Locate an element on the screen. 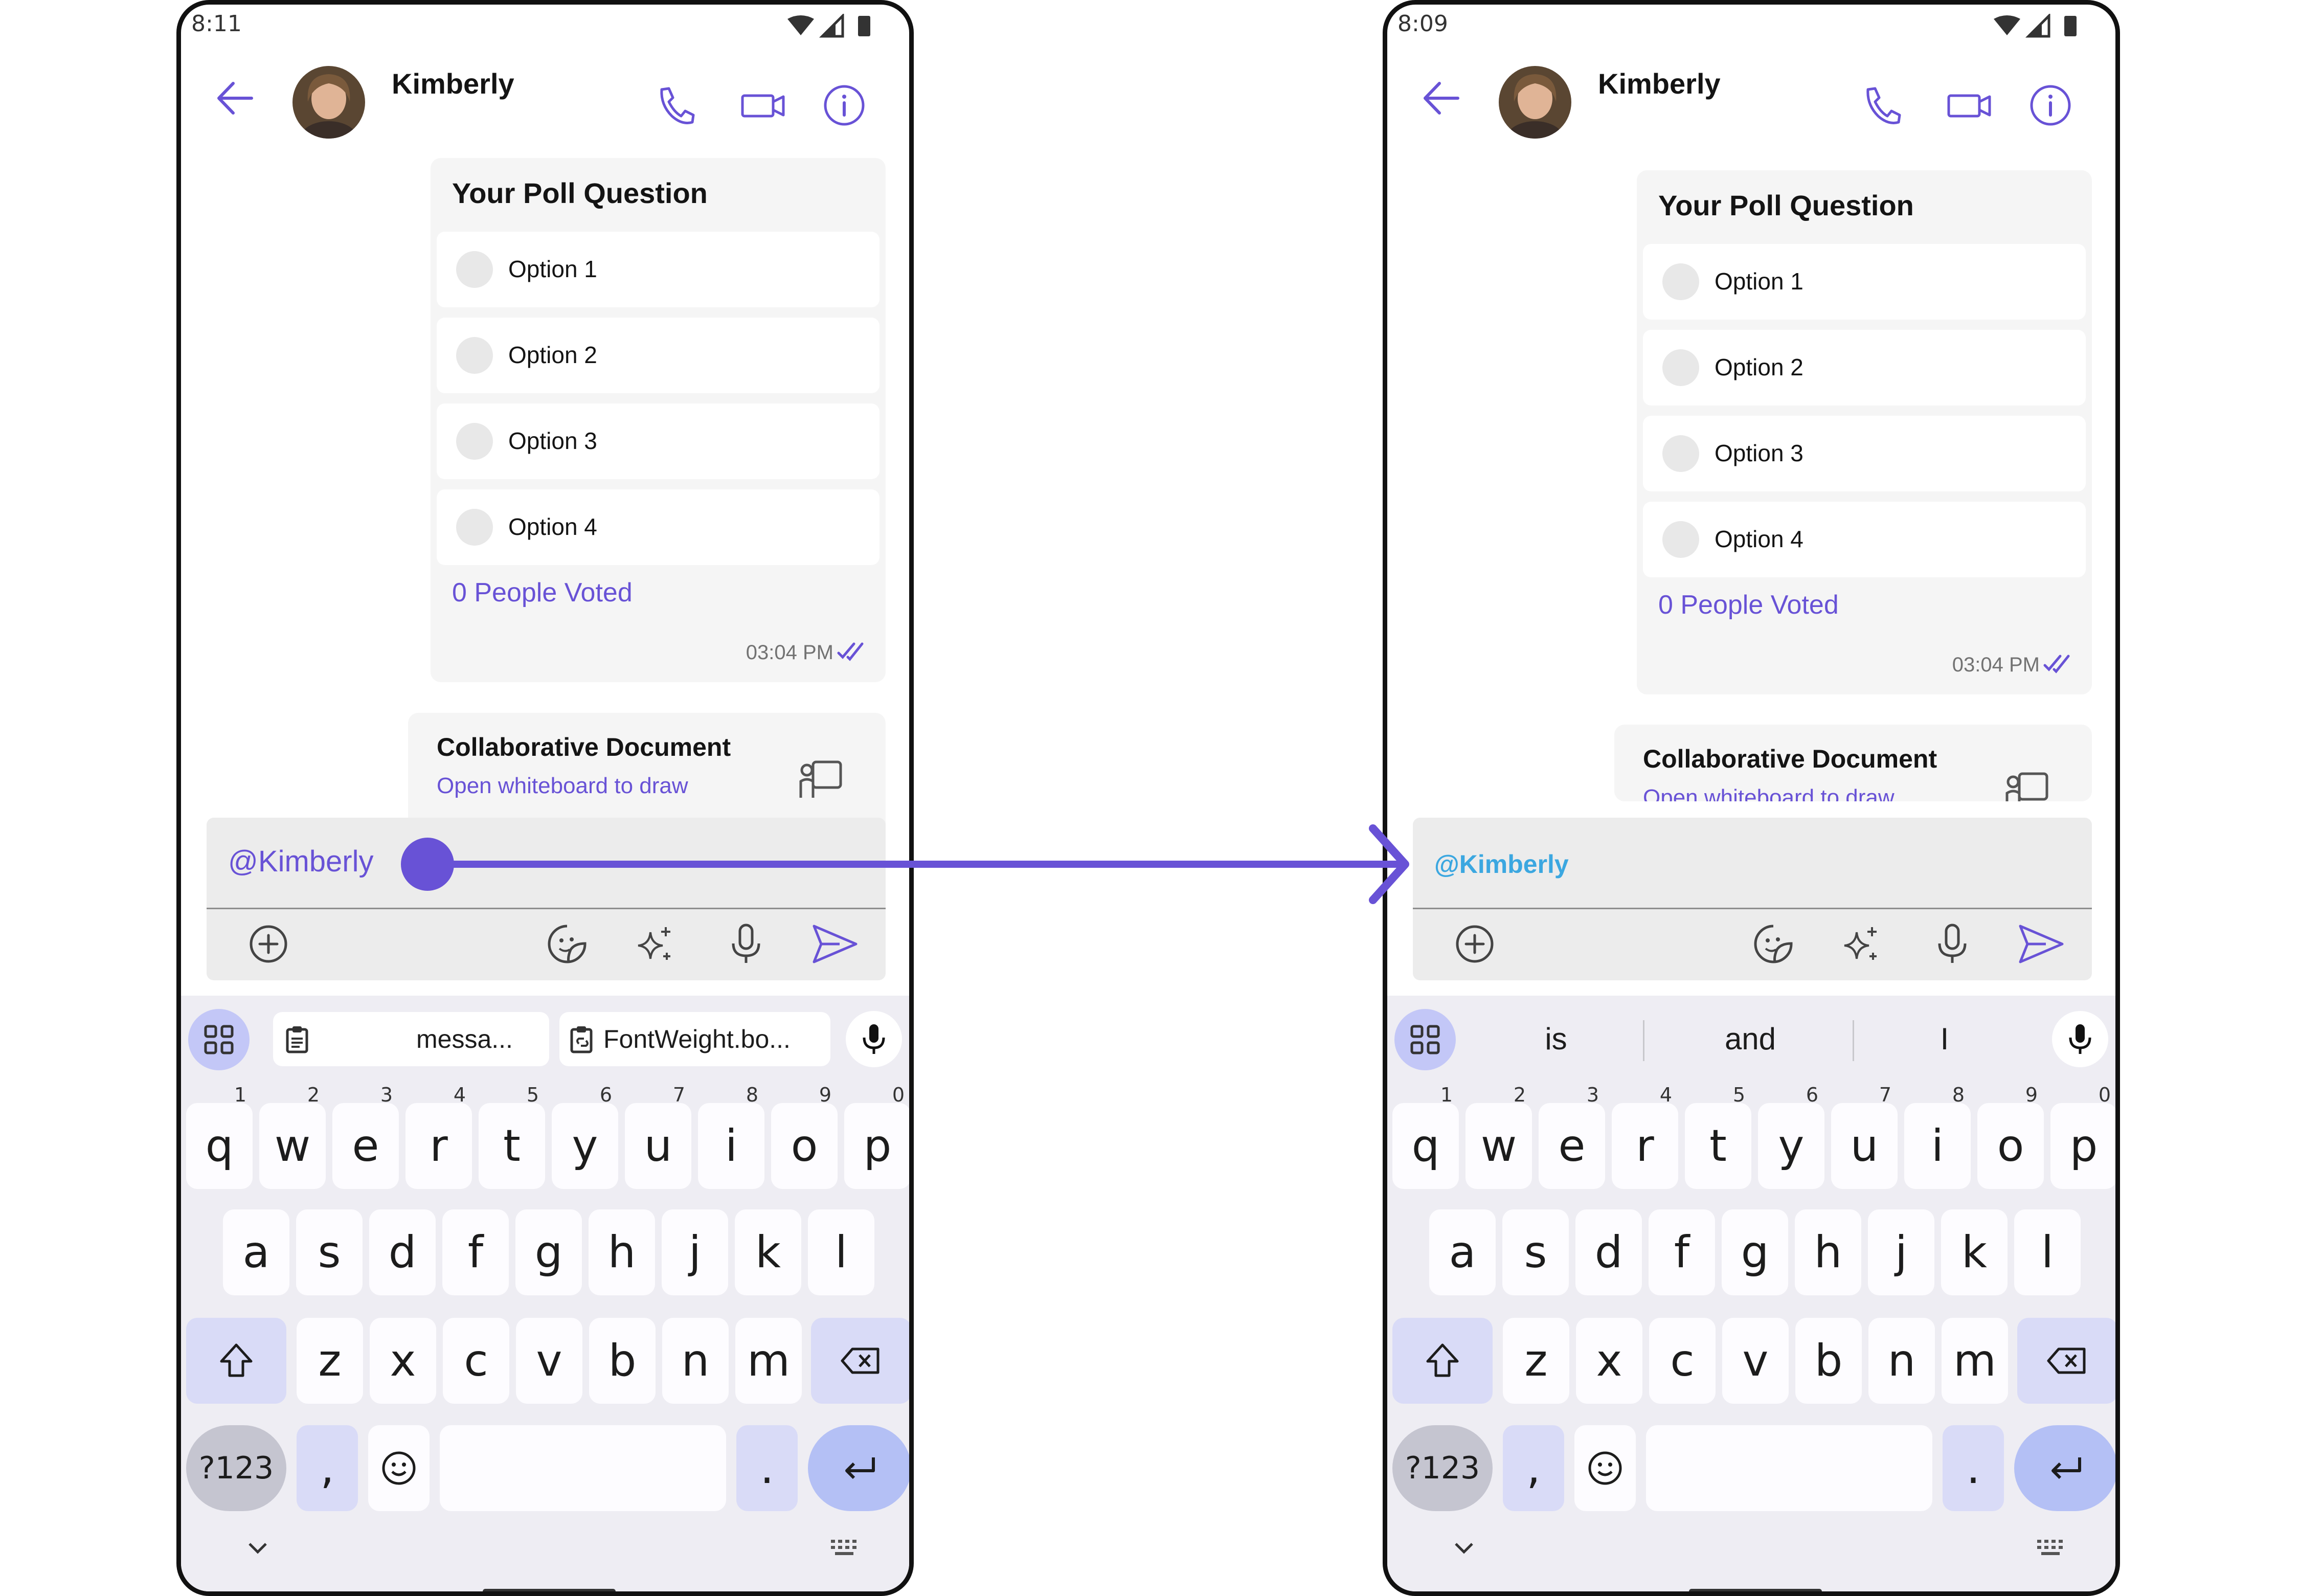 The width and height of the screenshot is (2300, 1596). key-o: o9 is located at coordinates (2010, 1137).